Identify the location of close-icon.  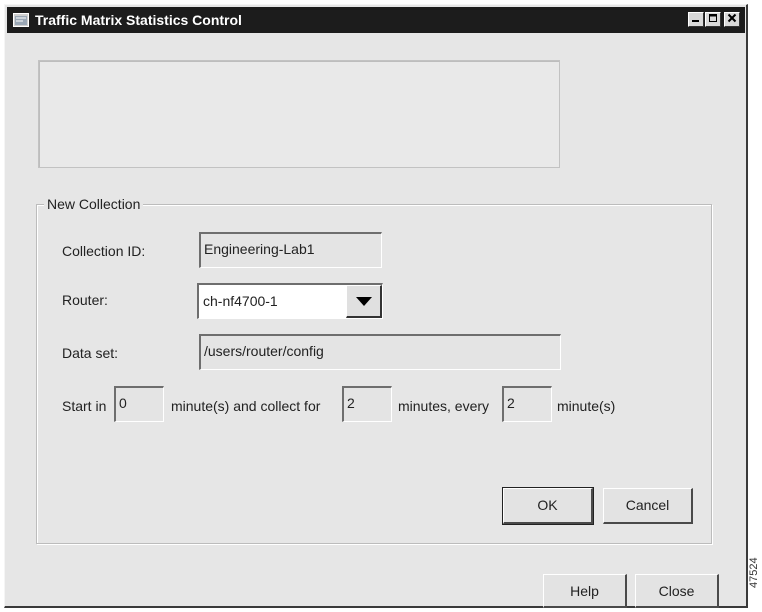
(732, 19).